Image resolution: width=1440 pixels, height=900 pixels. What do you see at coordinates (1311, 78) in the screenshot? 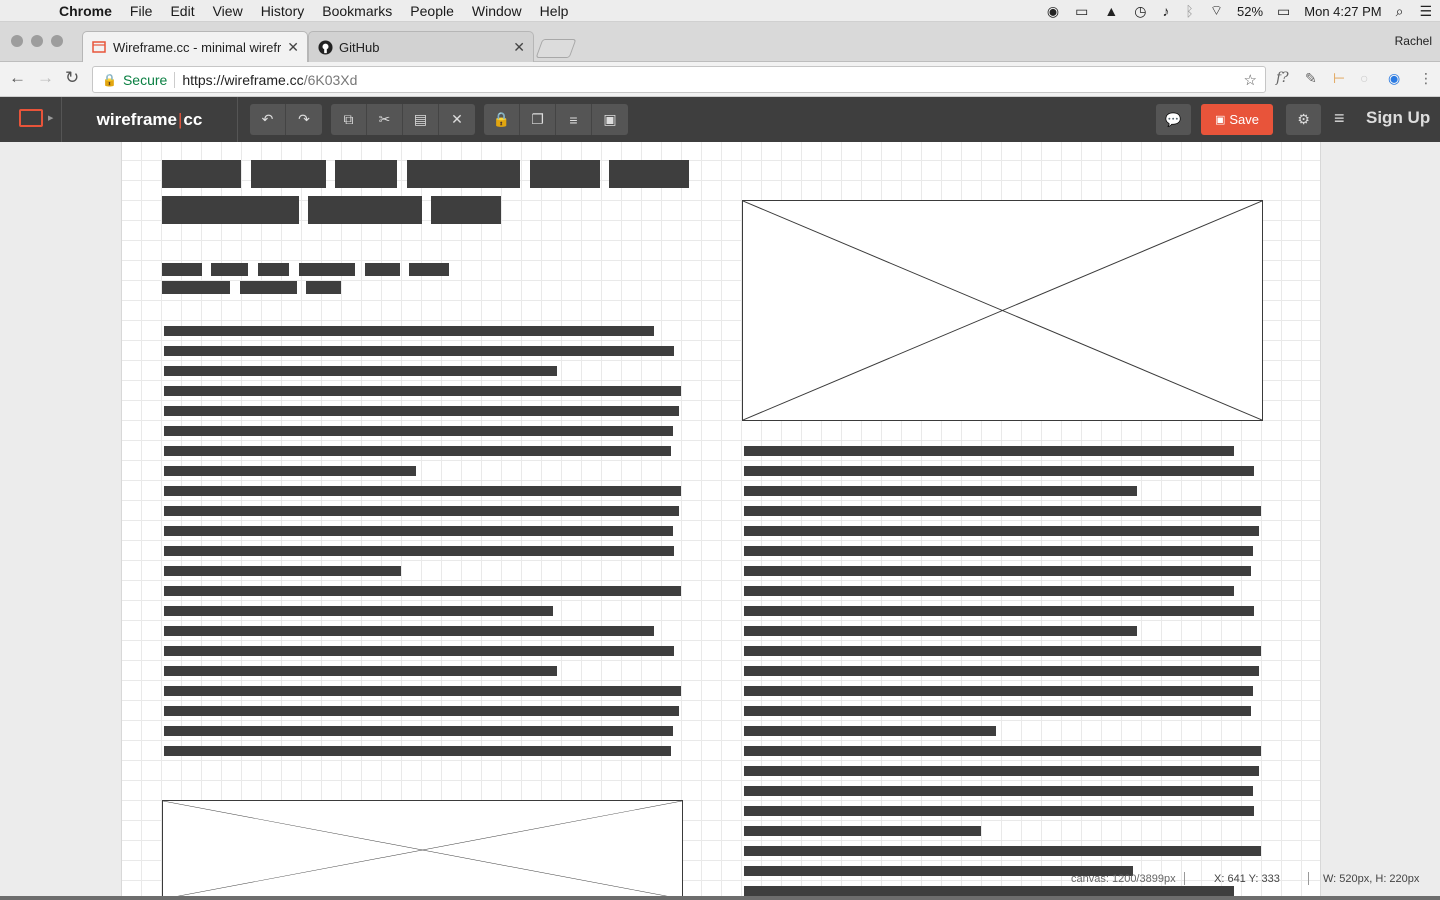
I see `eyedropper-extension-icon: ✎` at bounding box center [1311, 78].